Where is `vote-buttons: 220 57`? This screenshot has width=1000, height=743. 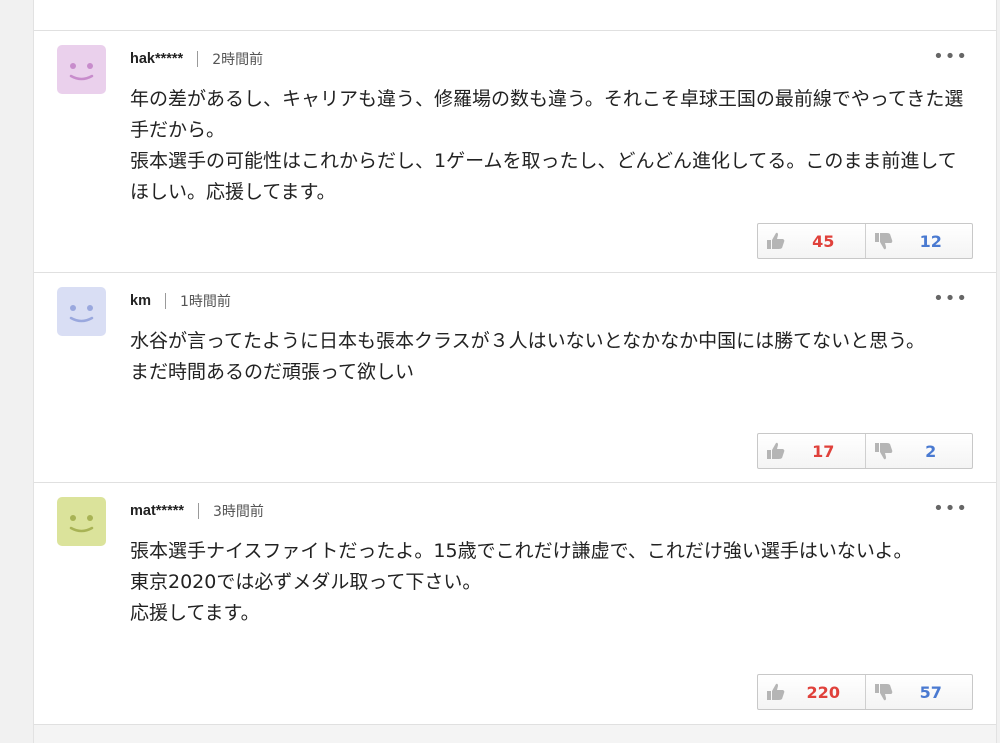
vote-buttons: 220 57 is located at coordinates (865, 692).